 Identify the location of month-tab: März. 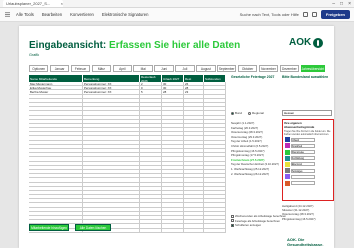
(101, 68).